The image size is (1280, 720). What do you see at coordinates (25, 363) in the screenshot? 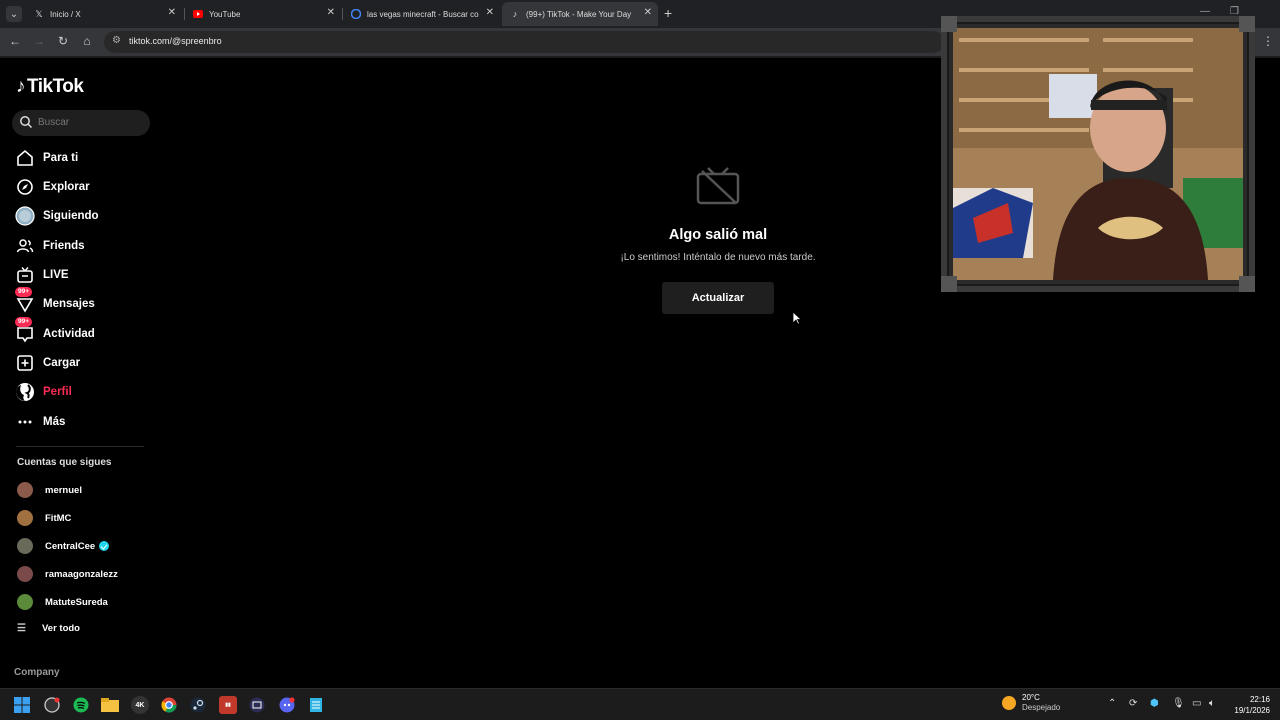
I see `upload-icon` at bounding box center [25, 363].